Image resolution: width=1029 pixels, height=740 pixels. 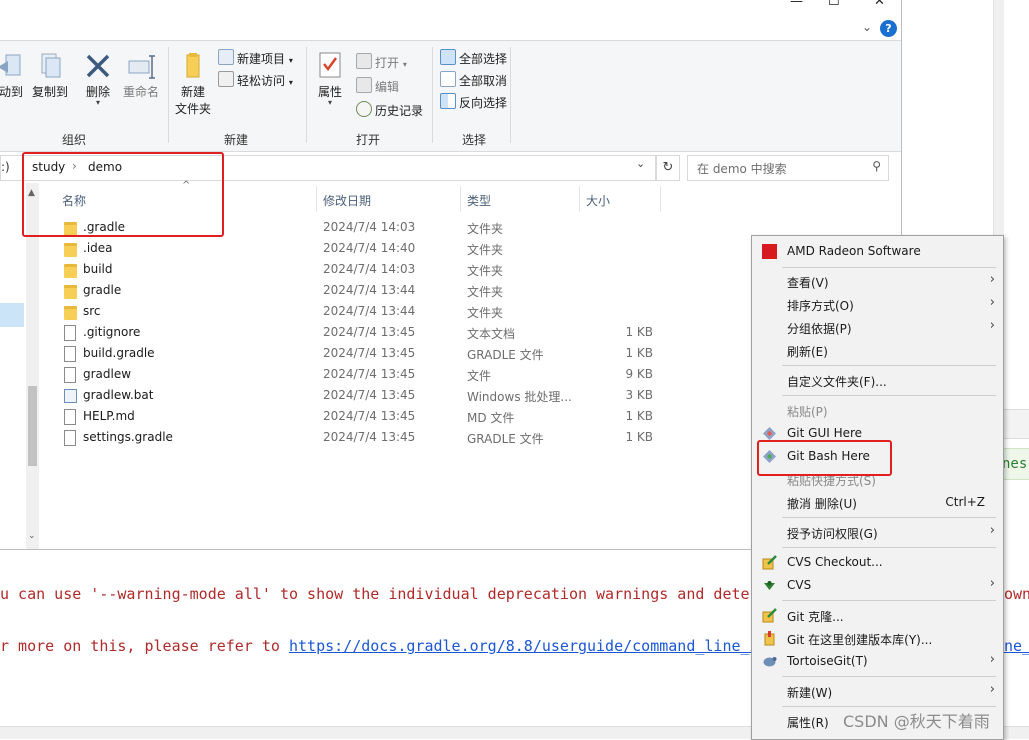 I want to click on minimize-icon: —, so click(x=796, y=4).